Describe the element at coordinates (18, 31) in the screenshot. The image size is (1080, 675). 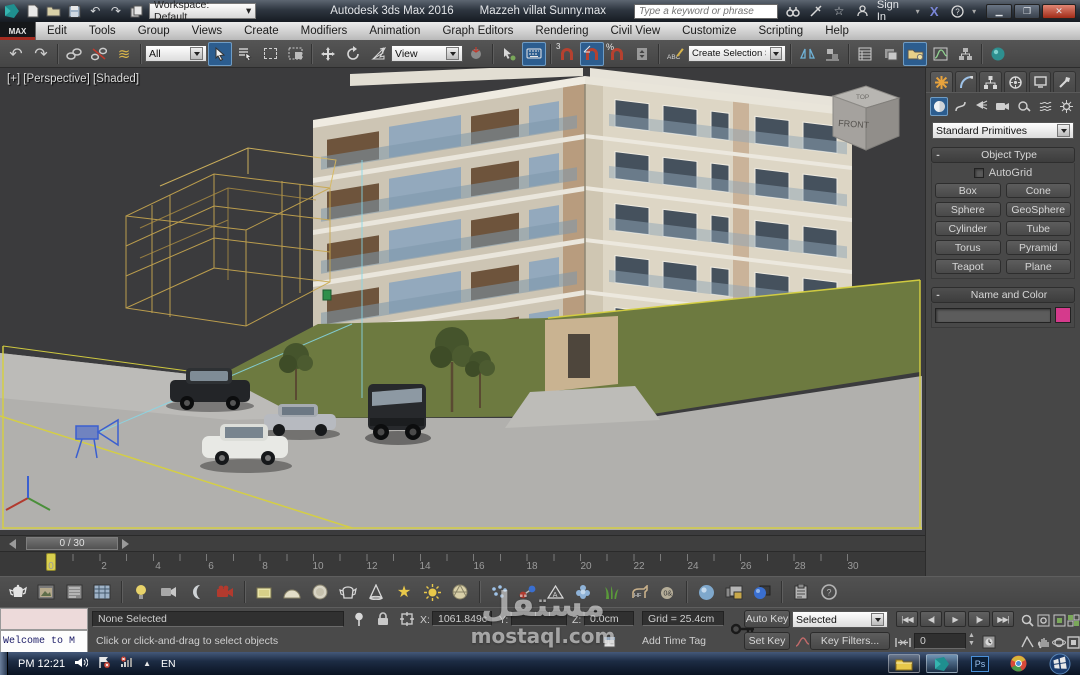
I see `max-application-button: MAX` at that location.